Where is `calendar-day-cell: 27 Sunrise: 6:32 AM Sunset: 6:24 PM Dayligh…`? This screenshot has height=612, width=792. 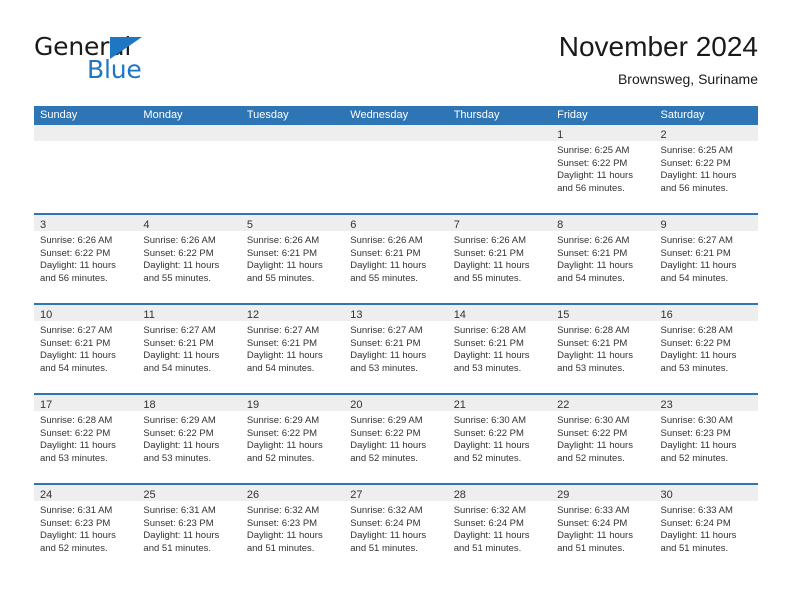 calendar-day-cell: 27 Sunrise: 6:32 AM Sunset: 6:24 PM Dayligh… is located at coordinates (396, 529).